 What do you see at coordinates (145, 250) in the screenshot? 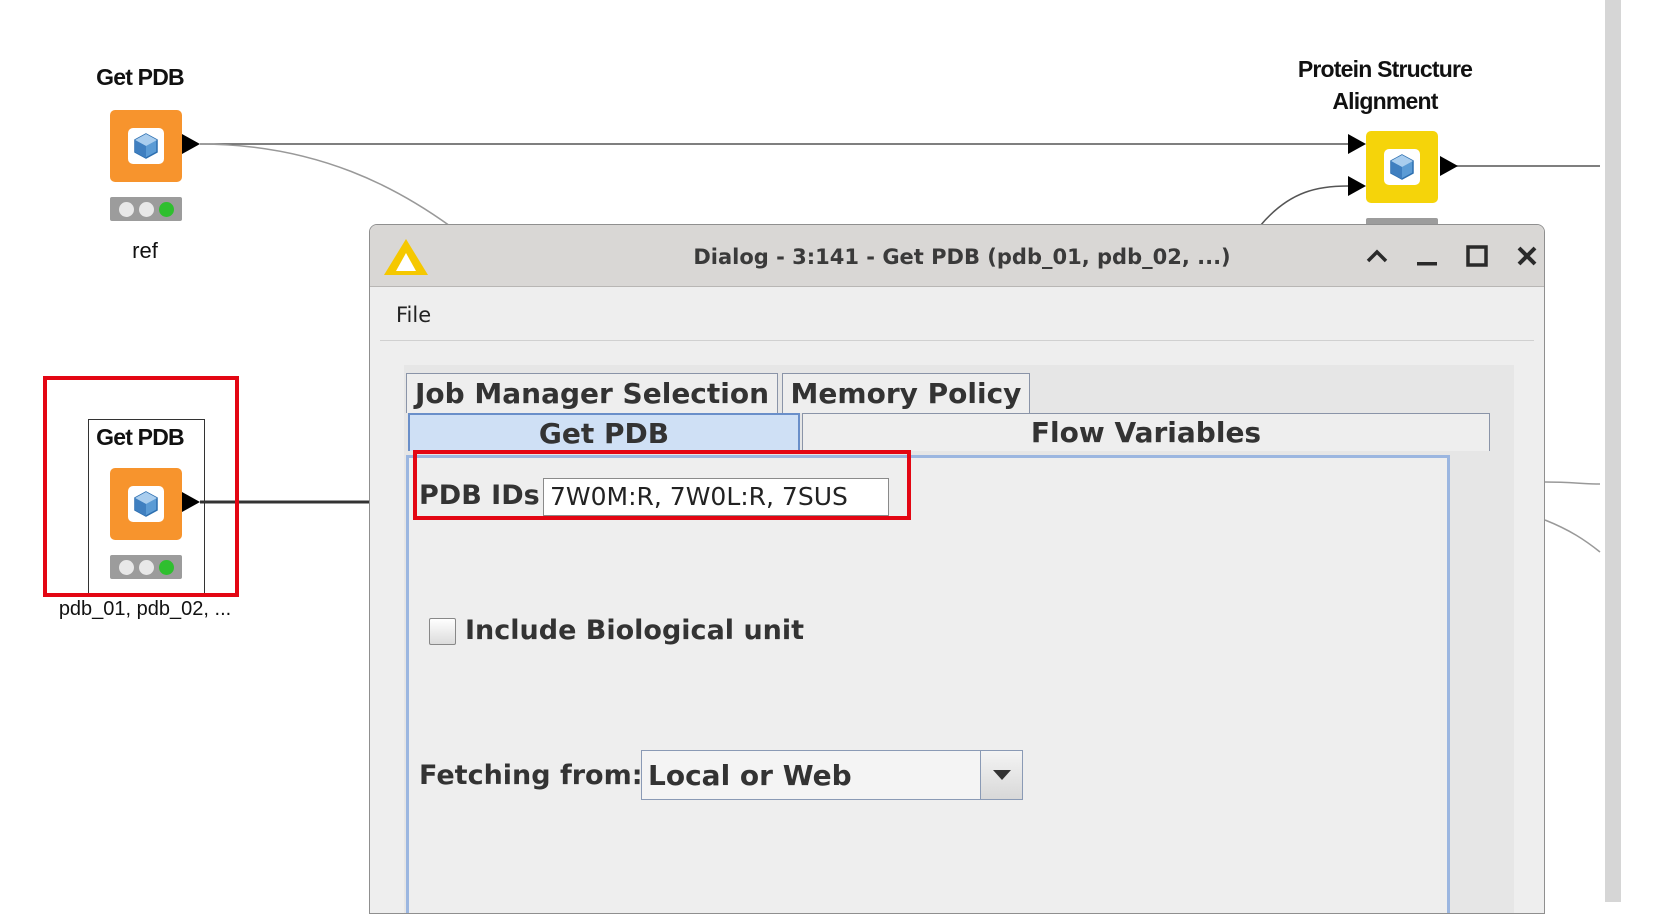
I see `node-ref-label: ref` at bounding box center [145, 250].